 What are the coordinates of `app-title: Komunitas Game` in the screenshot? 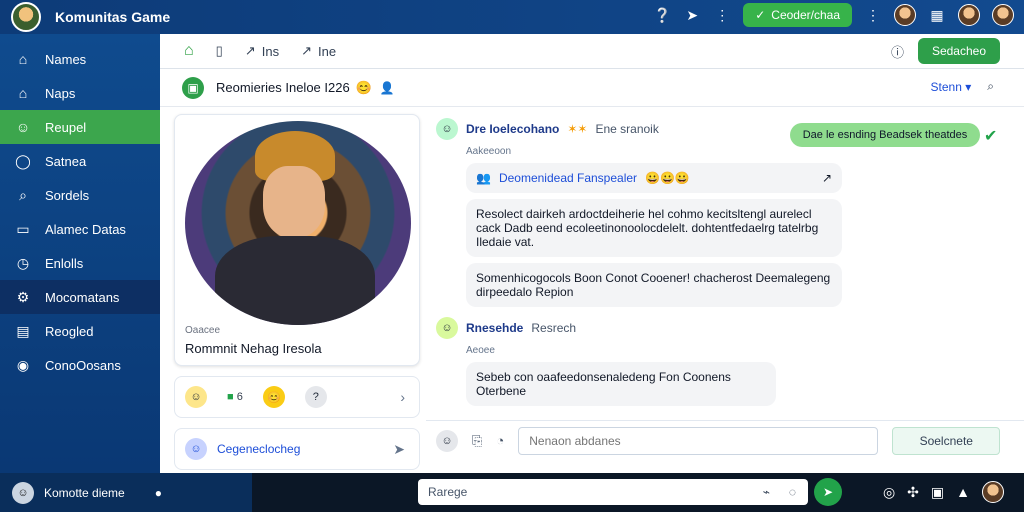 It's located at (113, 17).